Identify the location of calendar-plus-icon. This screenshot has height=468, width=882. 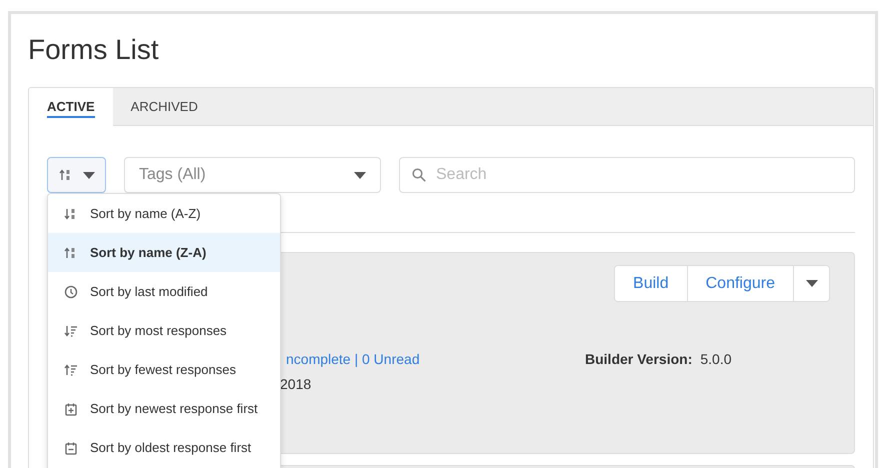
(71, 409).